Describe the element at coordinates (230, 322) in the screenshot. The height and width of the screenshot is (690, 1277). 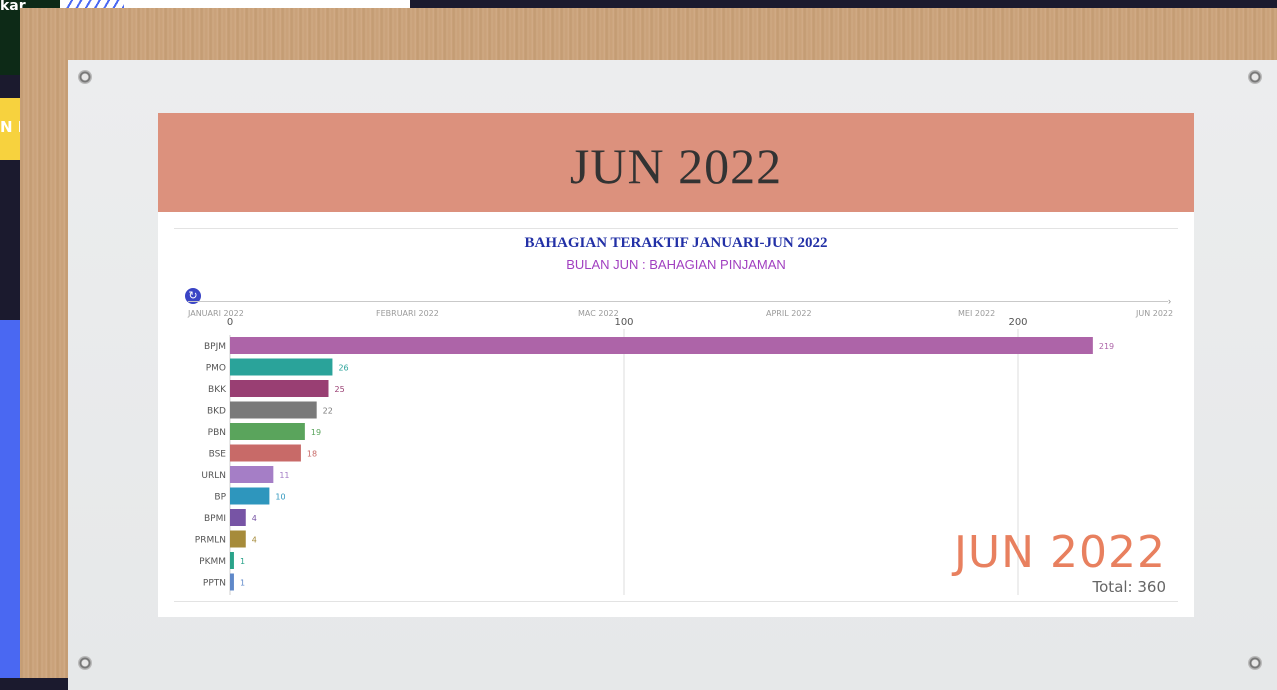
I see `x-tick-label: 0` at that location.